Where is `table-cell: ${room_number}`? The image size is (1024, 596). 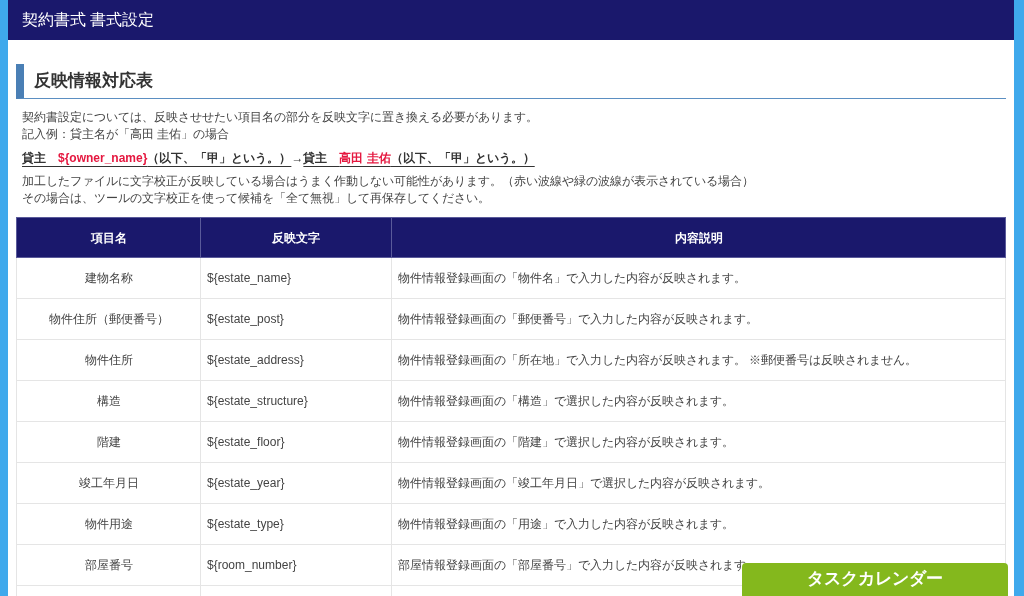
table-cell: ${room_number} is located at coordinates (296, 565).